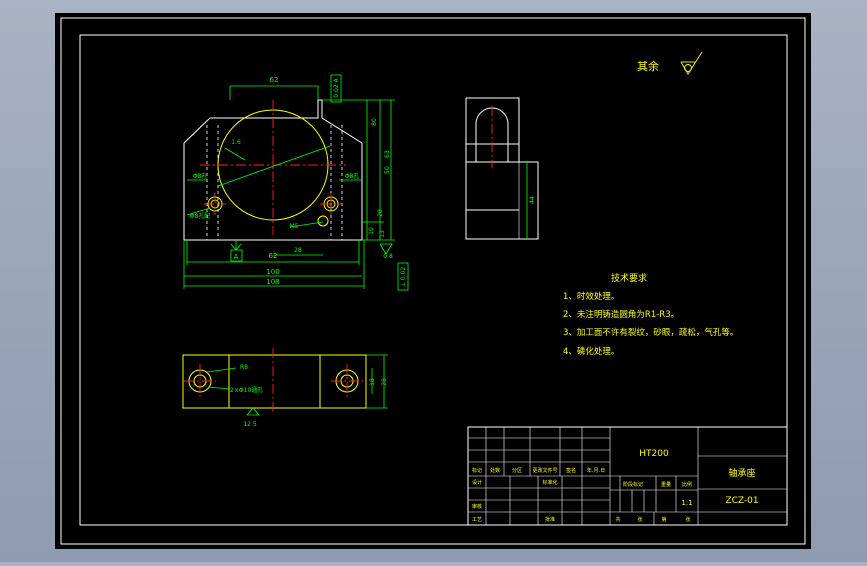 The image size is (867, 566). What do you see at coordinates (294, 226) in the screenshot?
I see `dim-m5: M5` at bounding box center [294, 226].